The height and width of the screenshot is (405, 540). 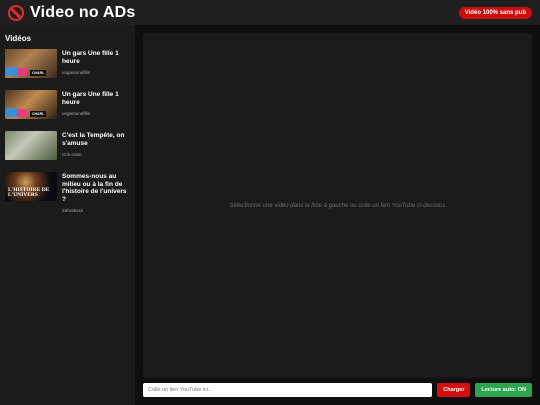 I want to click on video-channel: Cris-rosto, so click(x=72, y=154).